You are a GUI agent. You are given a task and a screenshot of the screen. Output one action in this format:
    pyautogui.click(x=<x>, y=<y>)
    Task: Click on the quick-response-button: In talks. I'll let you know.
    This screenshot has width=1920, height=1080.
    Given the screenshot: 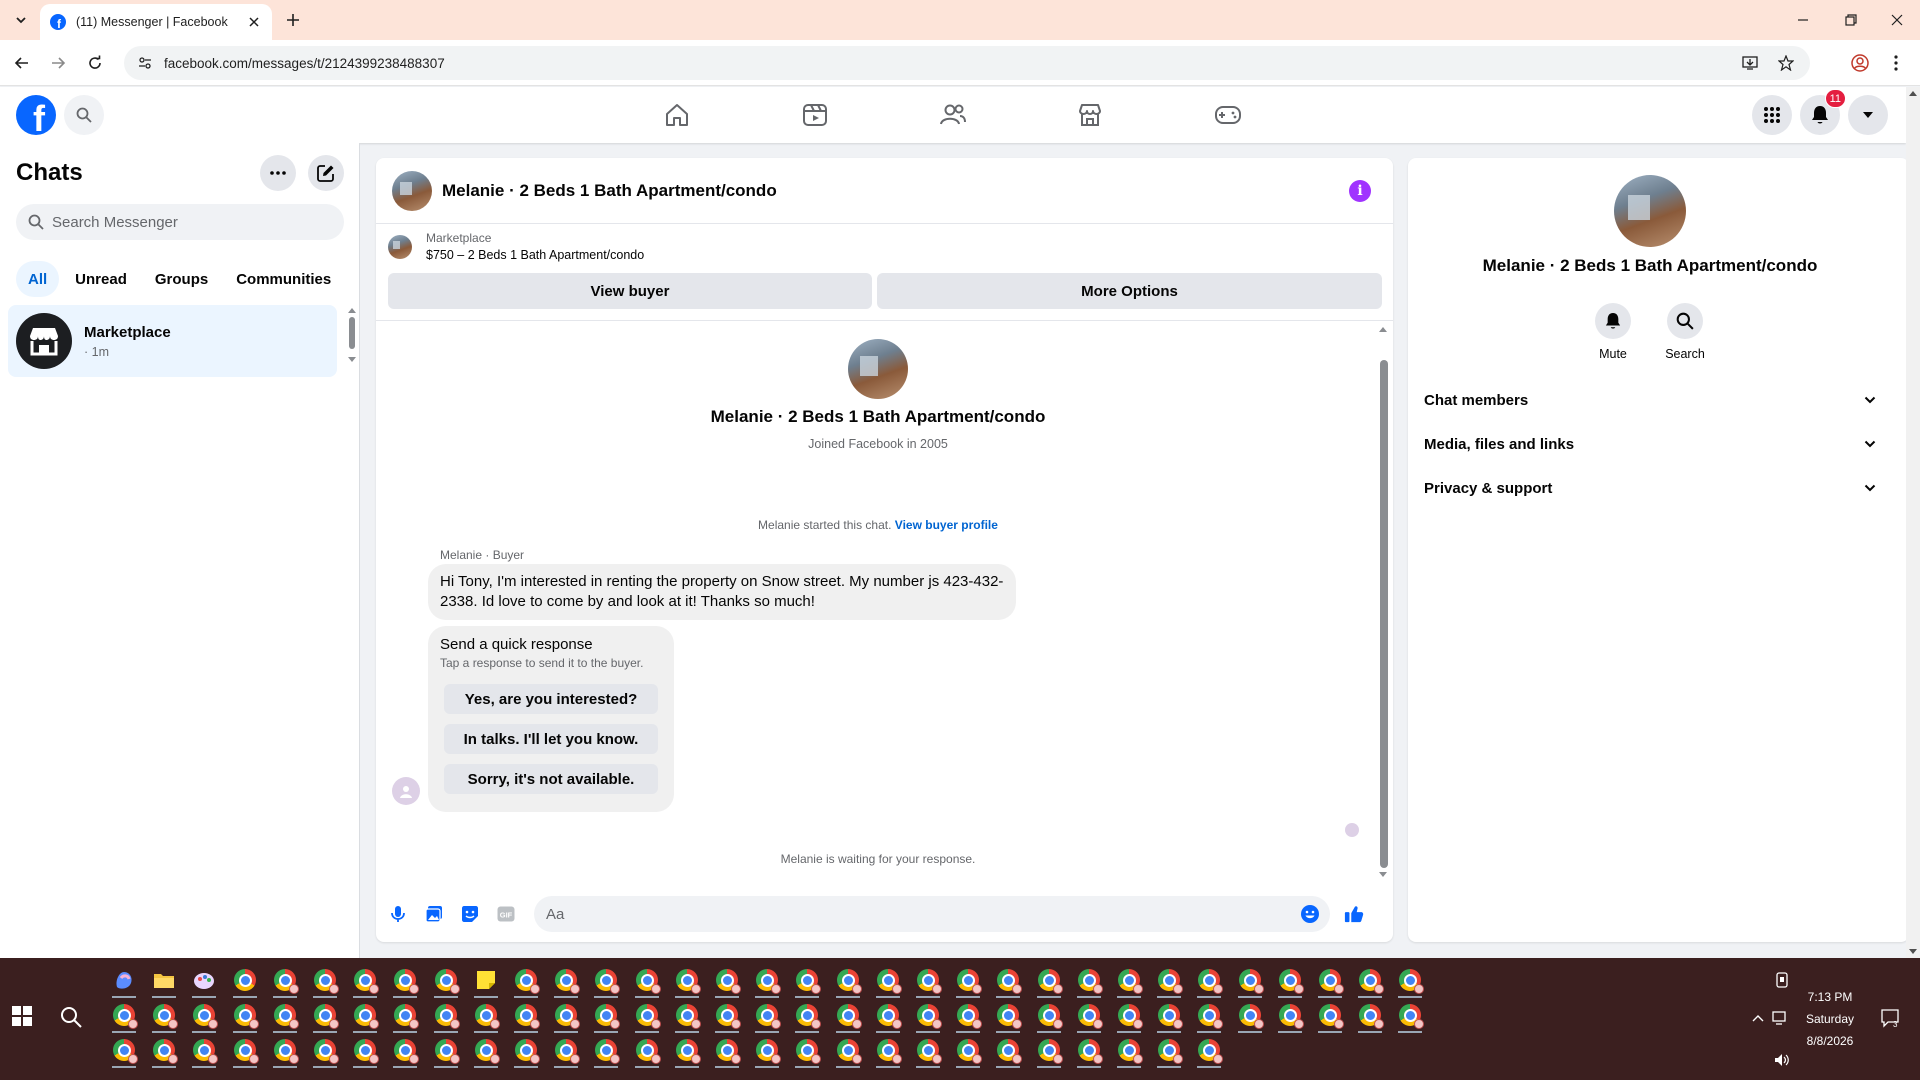 What is the action you would take?
    pyautogui.click(x=551, y=739)
    